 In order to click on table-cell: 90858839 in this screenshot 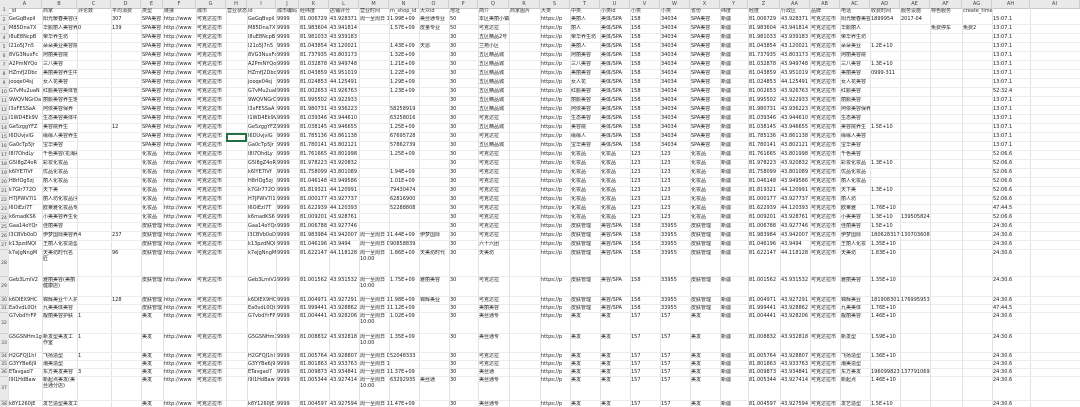, I will do `click(404, 245)`.